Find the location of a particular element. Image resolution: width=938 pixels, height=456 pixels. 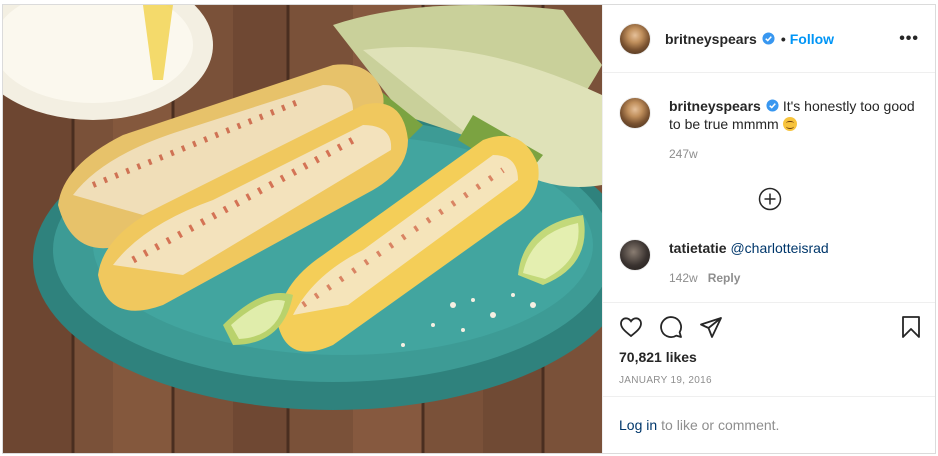

comment-item: tatietatie @charlotteisrad 142w Reply is located at coordinates (769, 263).